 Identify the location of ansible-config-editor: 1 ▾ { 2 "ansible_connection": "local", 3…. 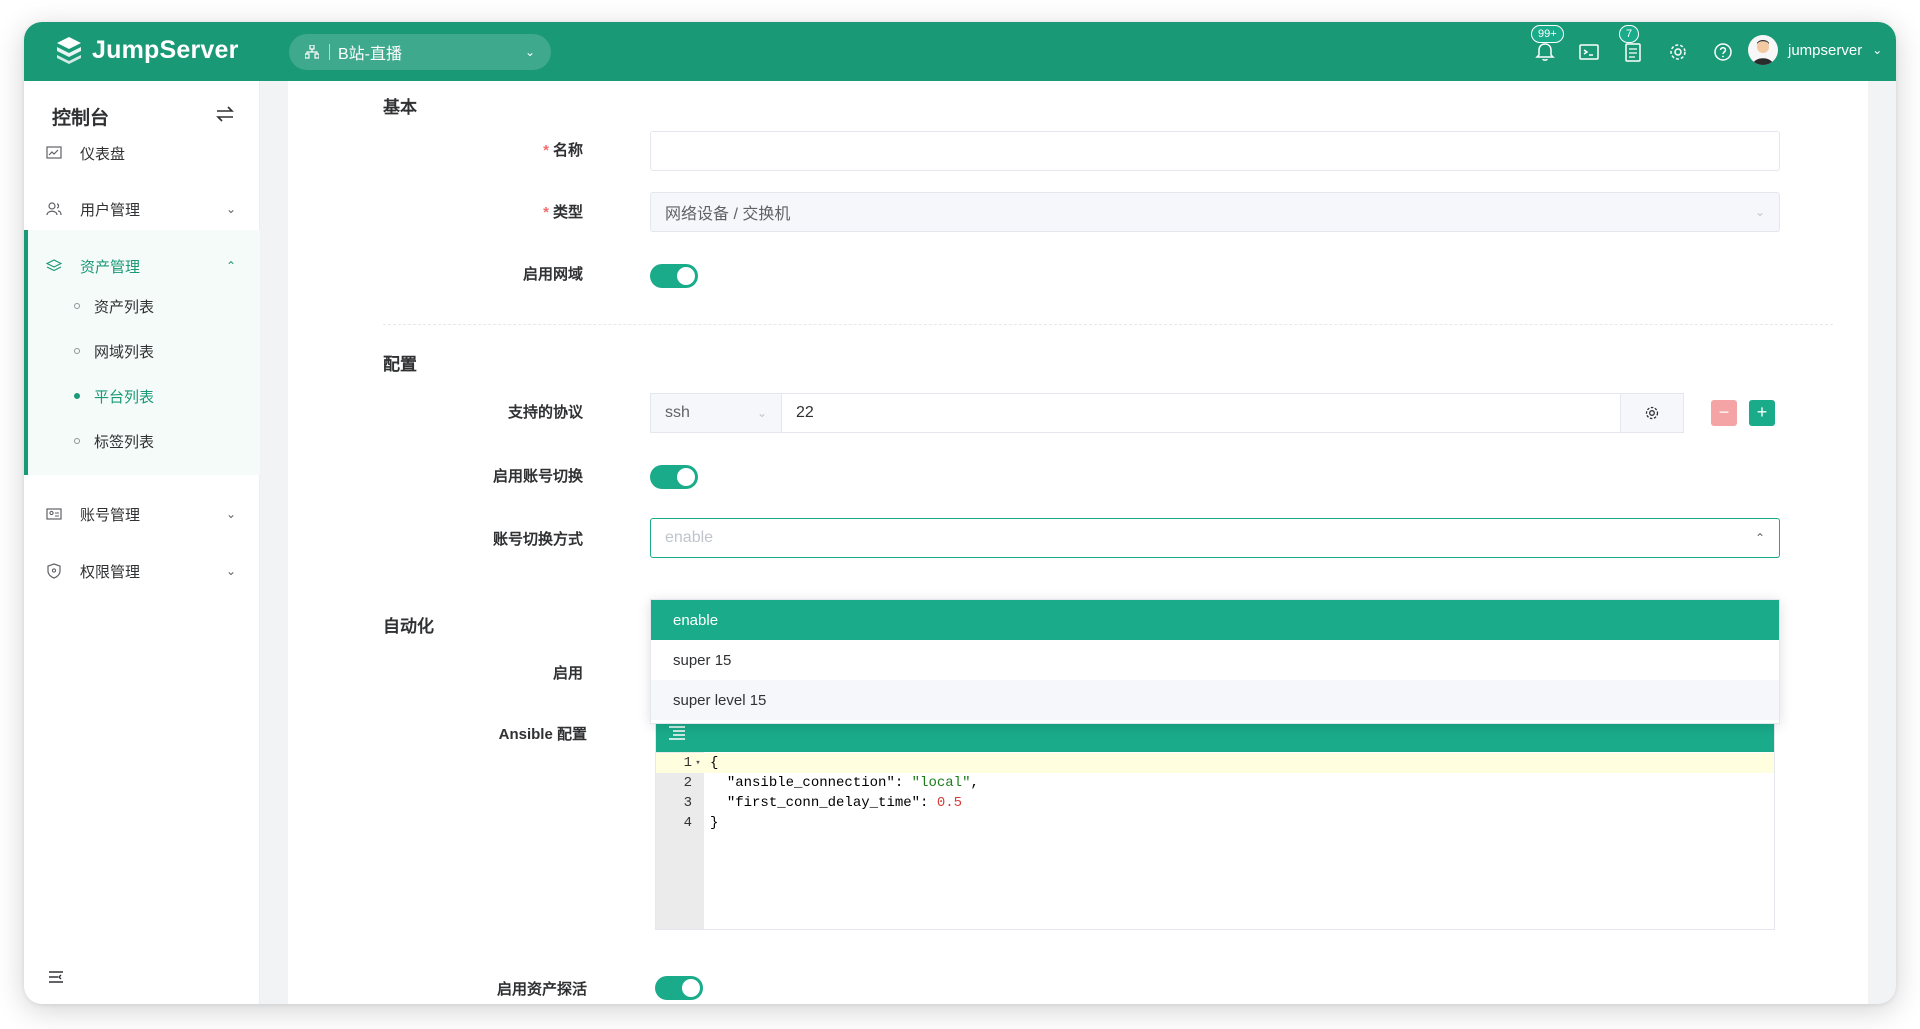
(1215, 821).